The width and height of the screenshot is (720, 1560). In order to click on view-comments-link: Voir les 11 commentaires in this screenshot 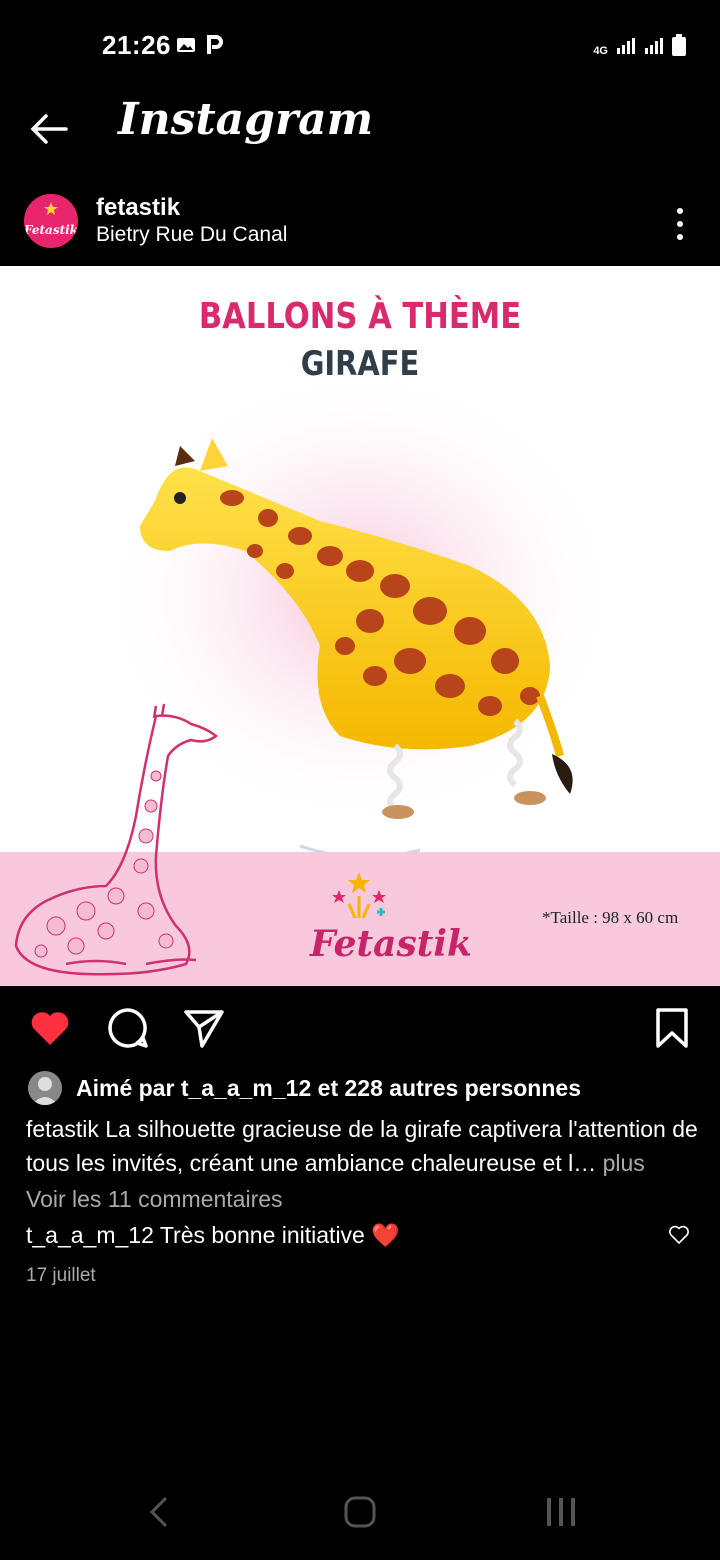, I will do `click(154, 1199)`.